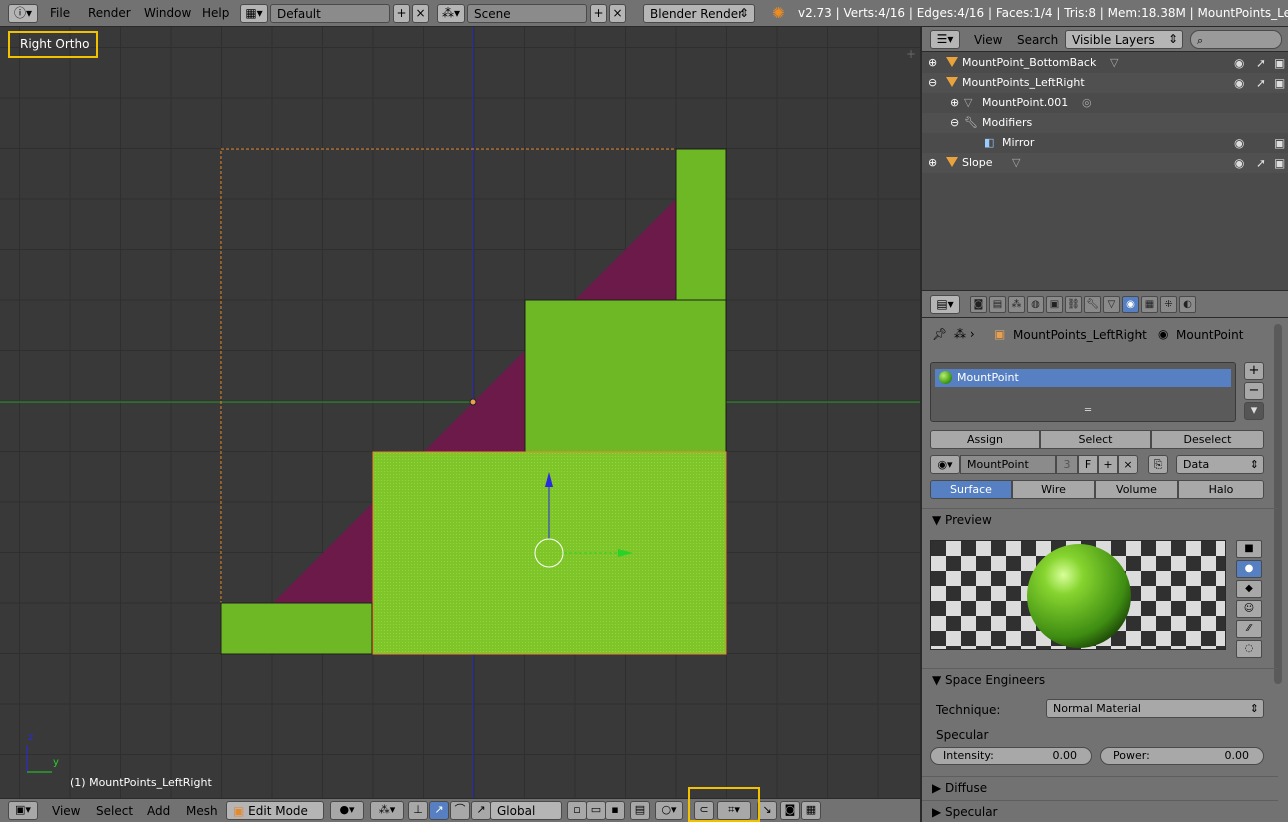 This screenshot has height=822, width=1288. What do you see at coordinates (978, 304) in the screenshot?
I see `render-tab-icon: ◙` at bounding box center [978, 304].